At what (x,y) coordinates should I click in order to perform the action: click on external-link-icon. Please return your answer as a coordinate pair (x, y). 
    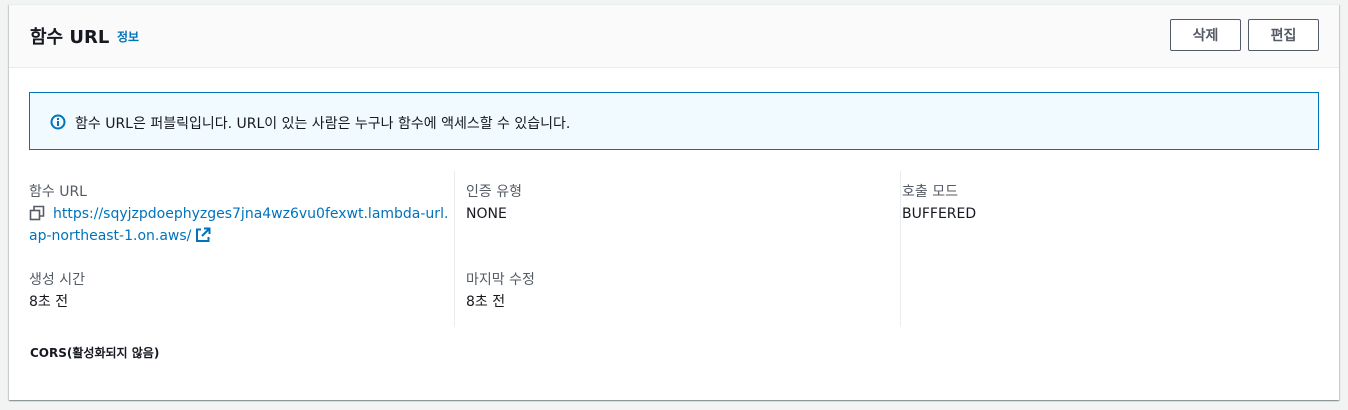
    Looking at the image, I should click on (203, 235).